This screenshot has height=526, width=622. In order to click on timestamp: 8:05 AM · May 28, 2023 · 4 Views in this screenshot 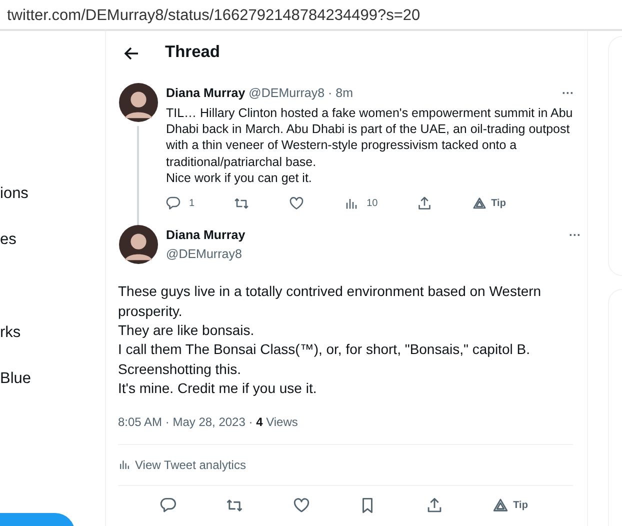, I will do `click(208, 422)`.